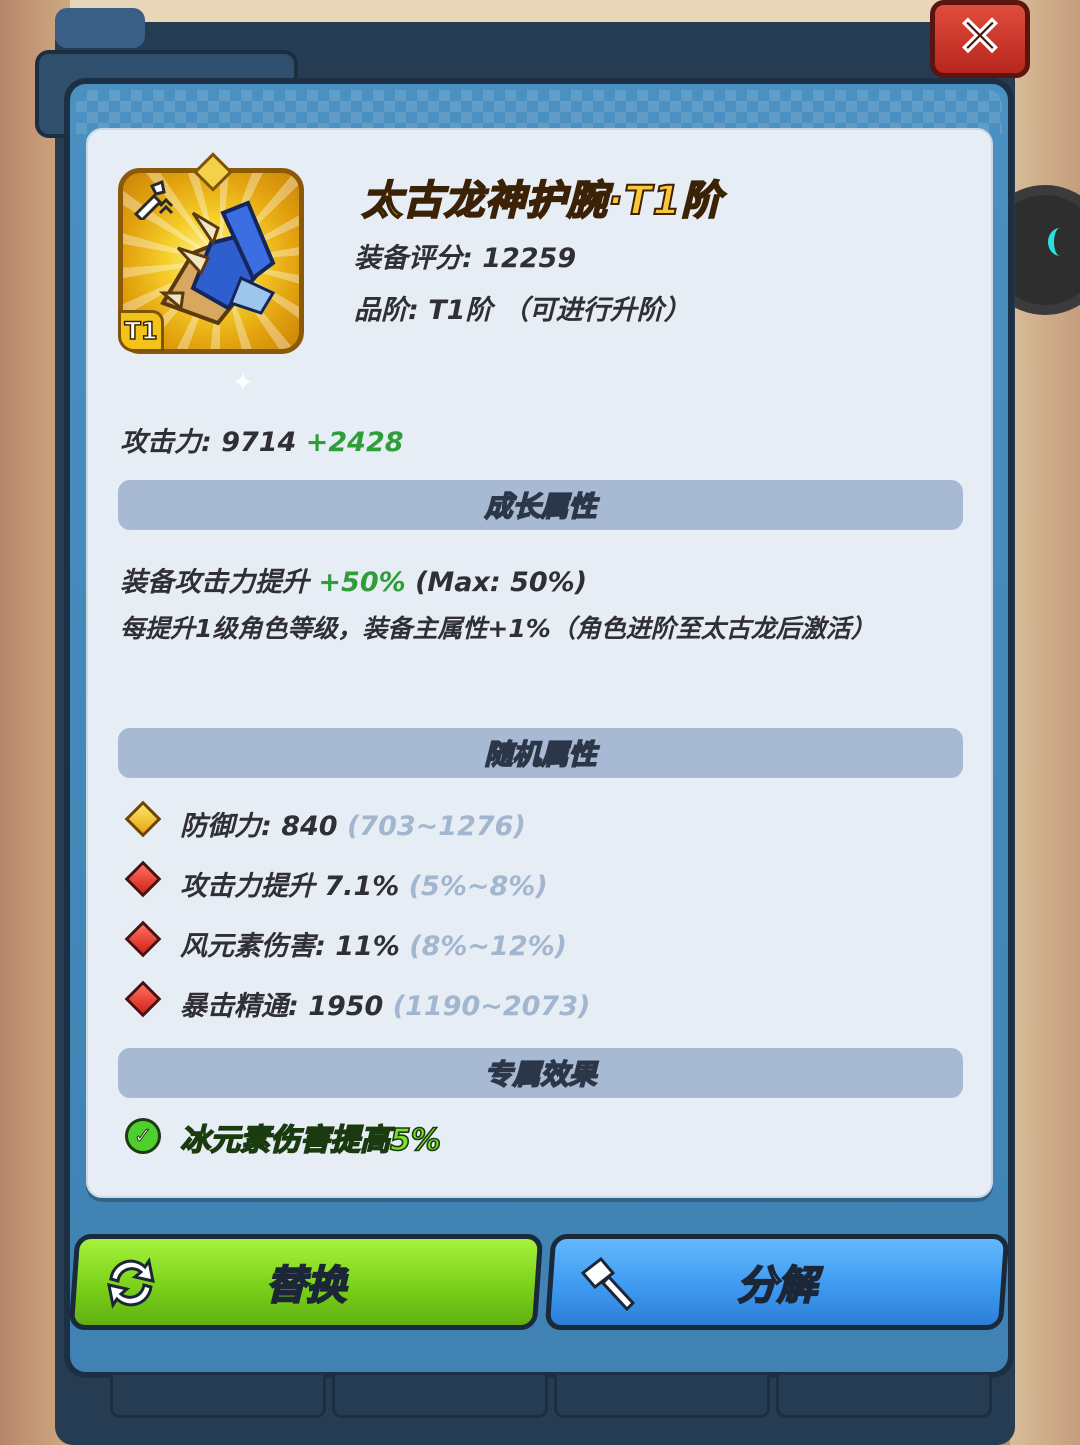 This screenshot has height=1445, width=1080. I want to click on replace-button-label: 替换, so click(306, 1286).